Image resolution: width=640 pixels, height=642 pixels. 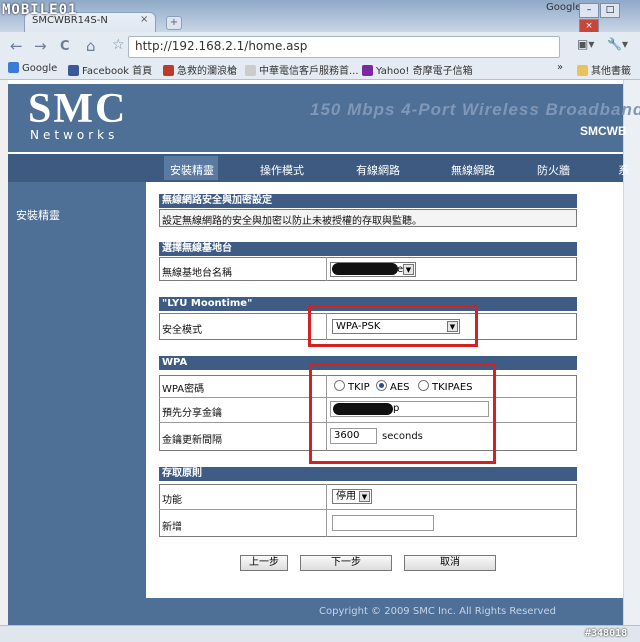 What do you see at coordinates (368, 201) in the screenshot?
I see `security-section-title: 無線網路安全與加密設定` at bounding box center [368, 201].